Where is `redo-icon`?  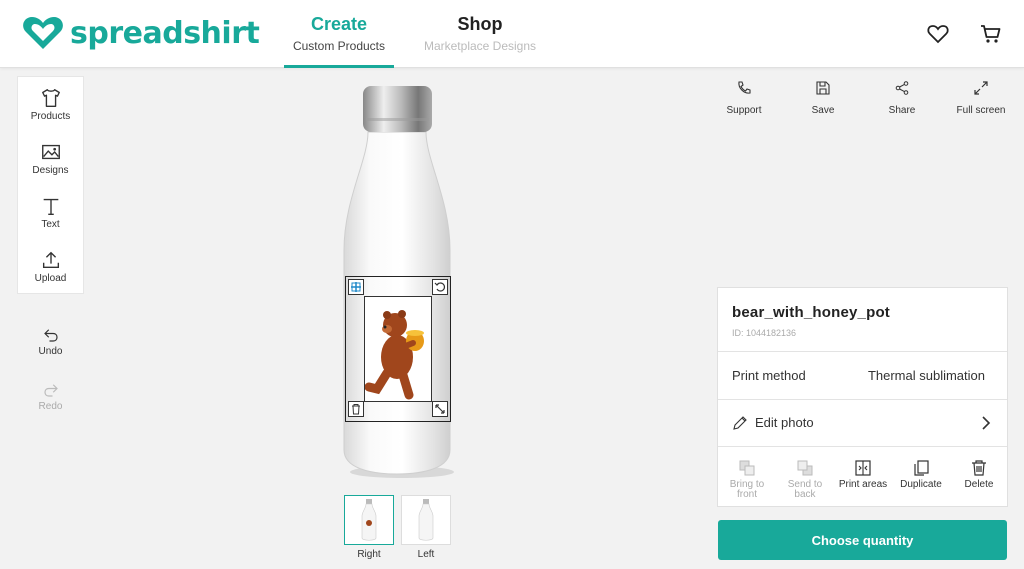 redo-icon is located at coordinates (50, 390).